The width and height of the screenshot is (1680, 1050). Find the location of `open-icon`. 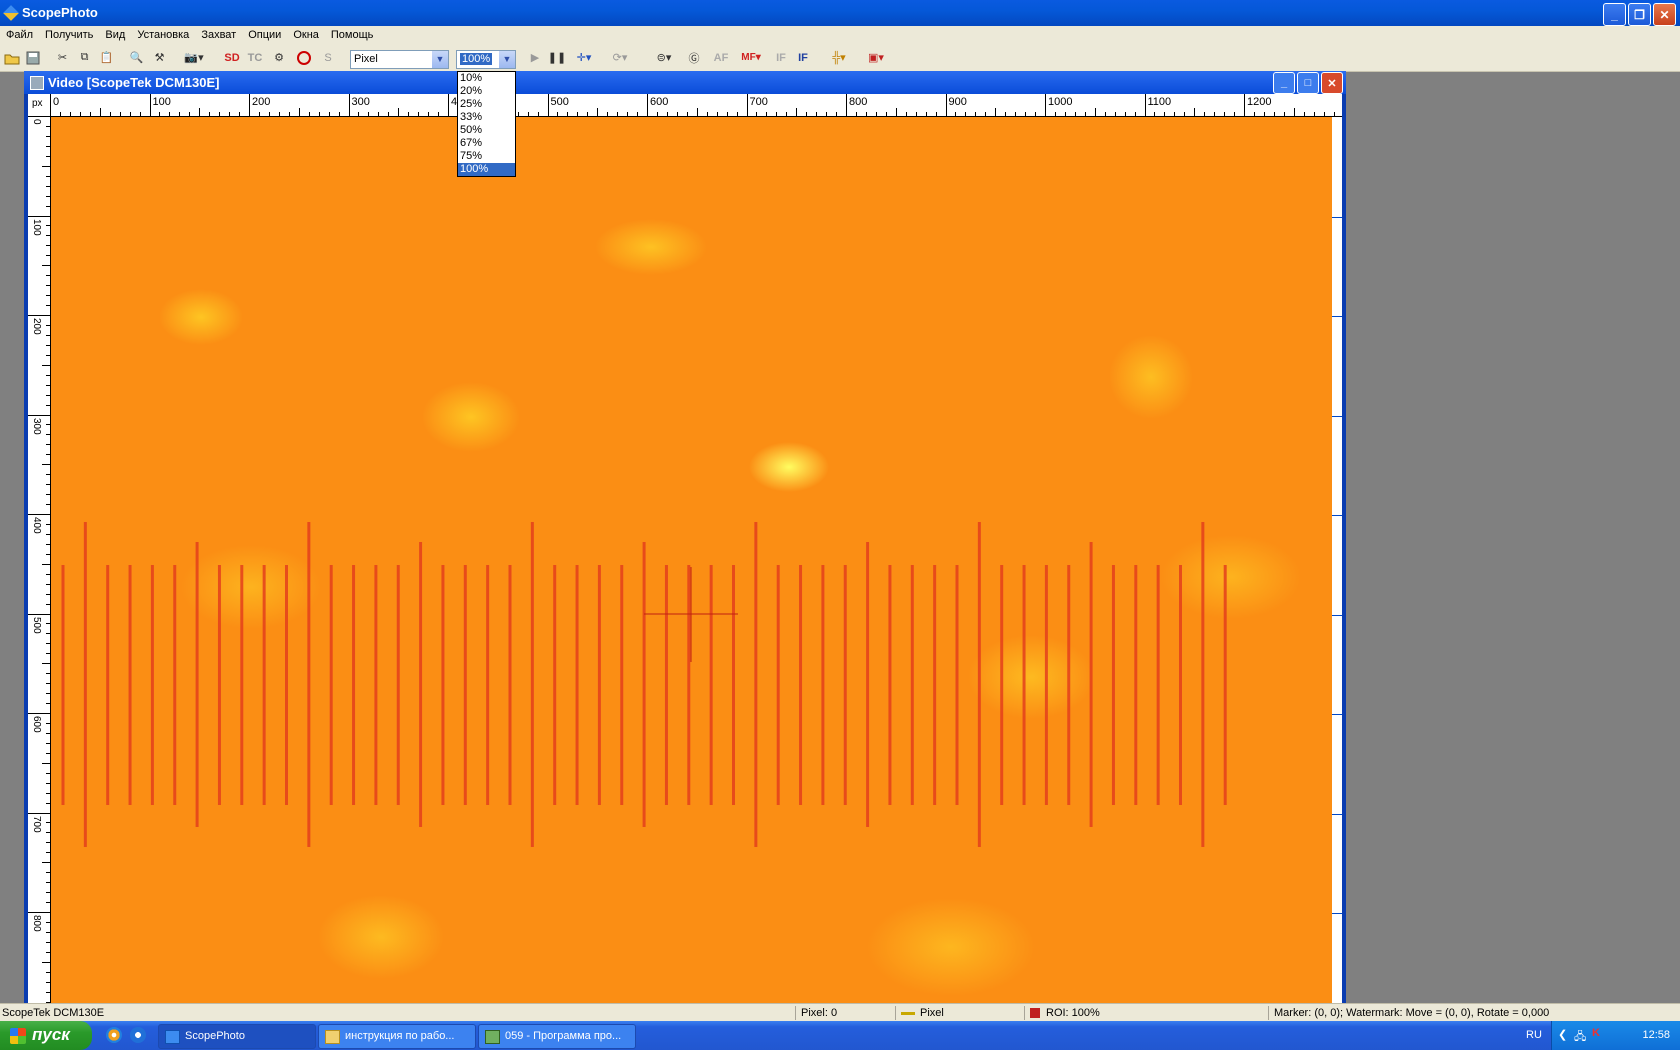

open-icon is located at coordinates (11, 57).